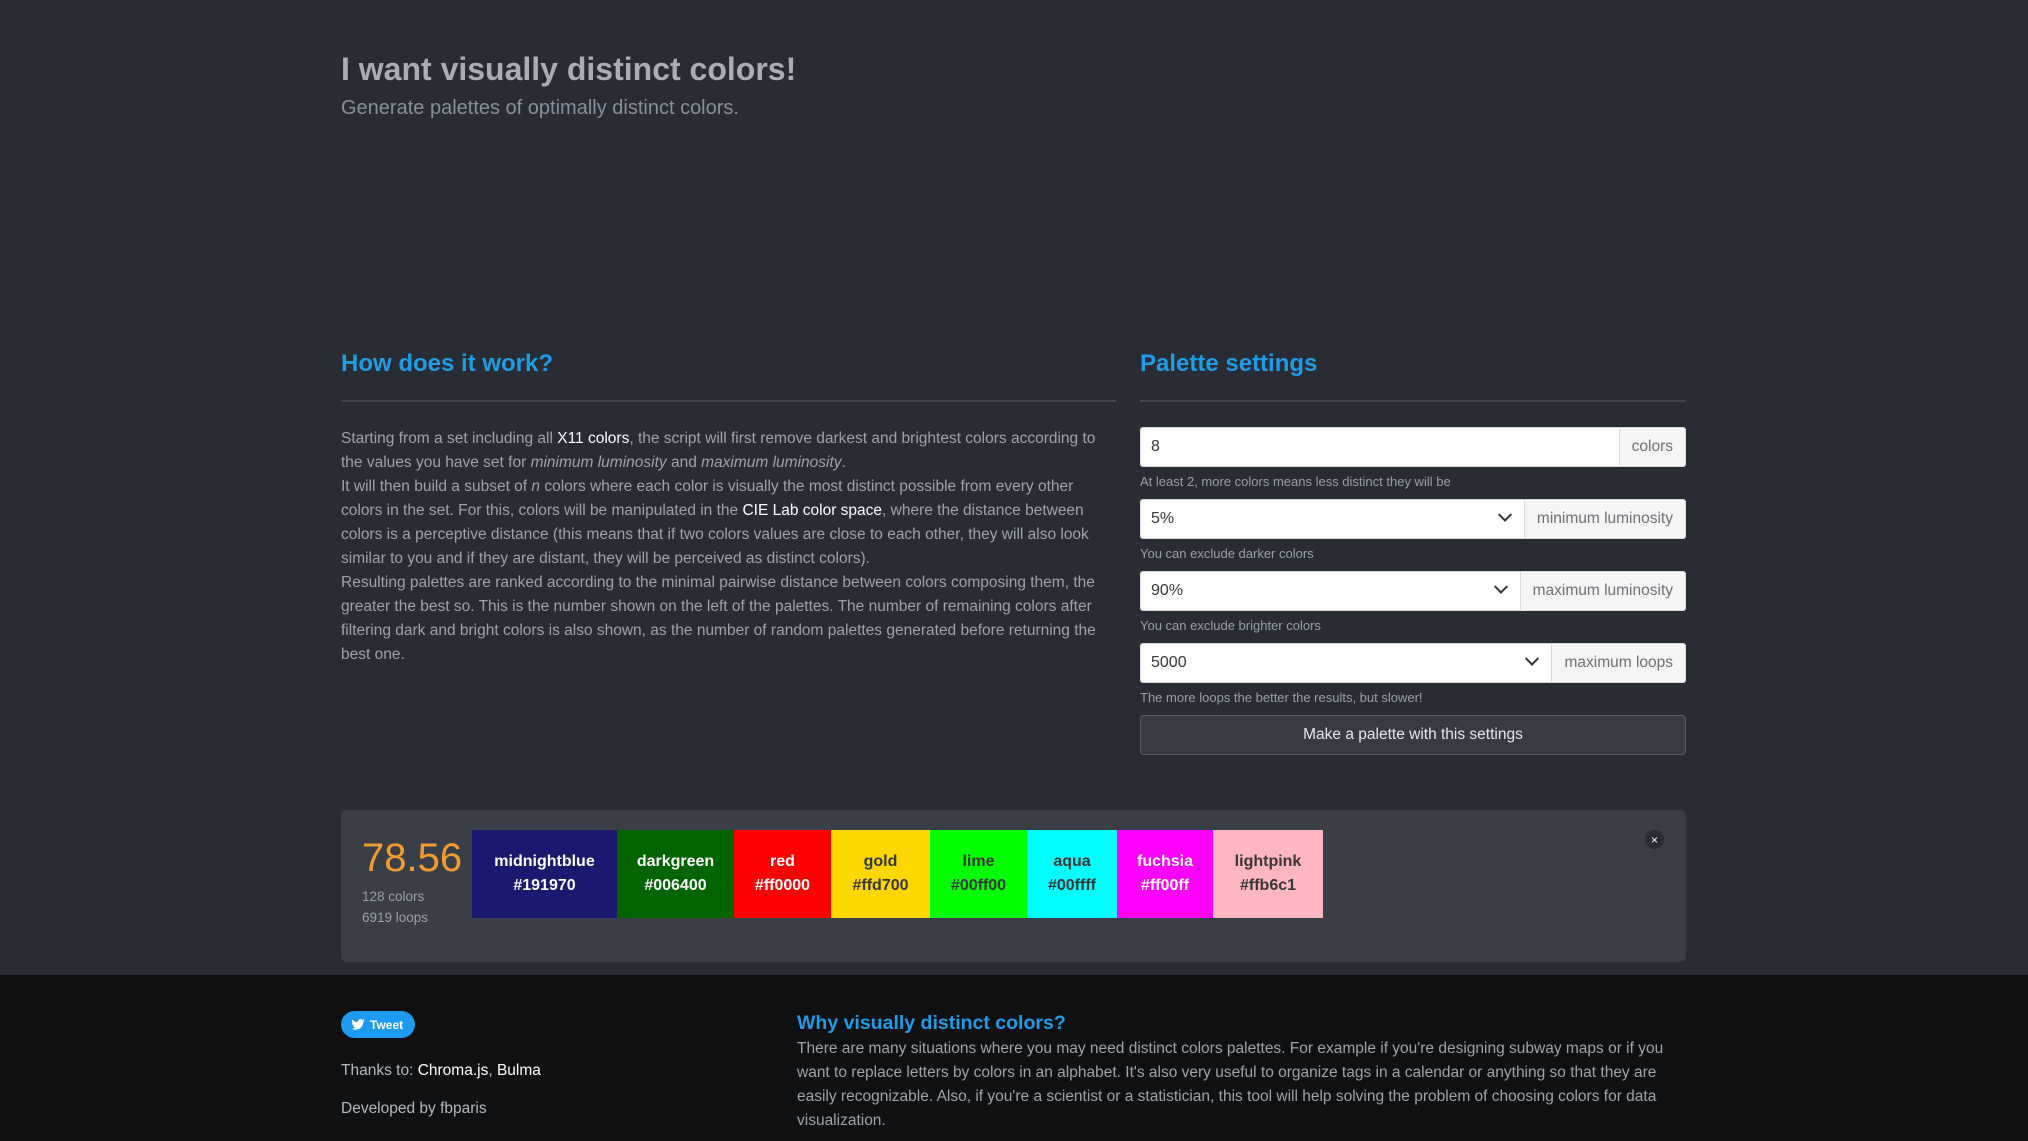 The height and width of the screenshot is (1141, 2028). I want to click on about-text-fragment: ., so click(843, 462).